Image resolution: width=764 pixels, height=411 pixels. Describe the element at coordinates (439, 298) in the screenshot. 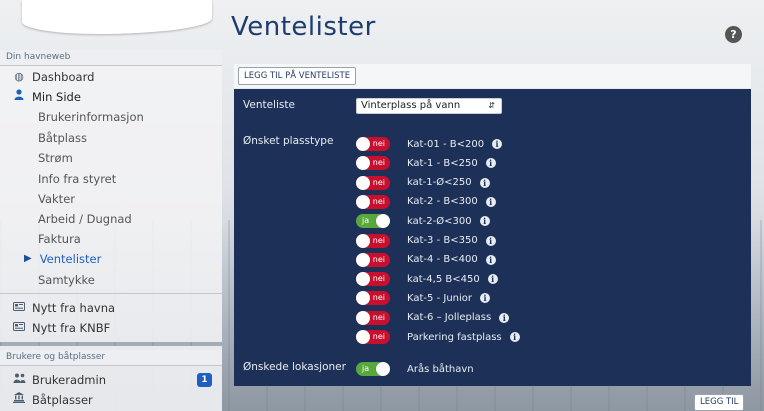

I see `option-label: Kat-5 - Junior` at that location.